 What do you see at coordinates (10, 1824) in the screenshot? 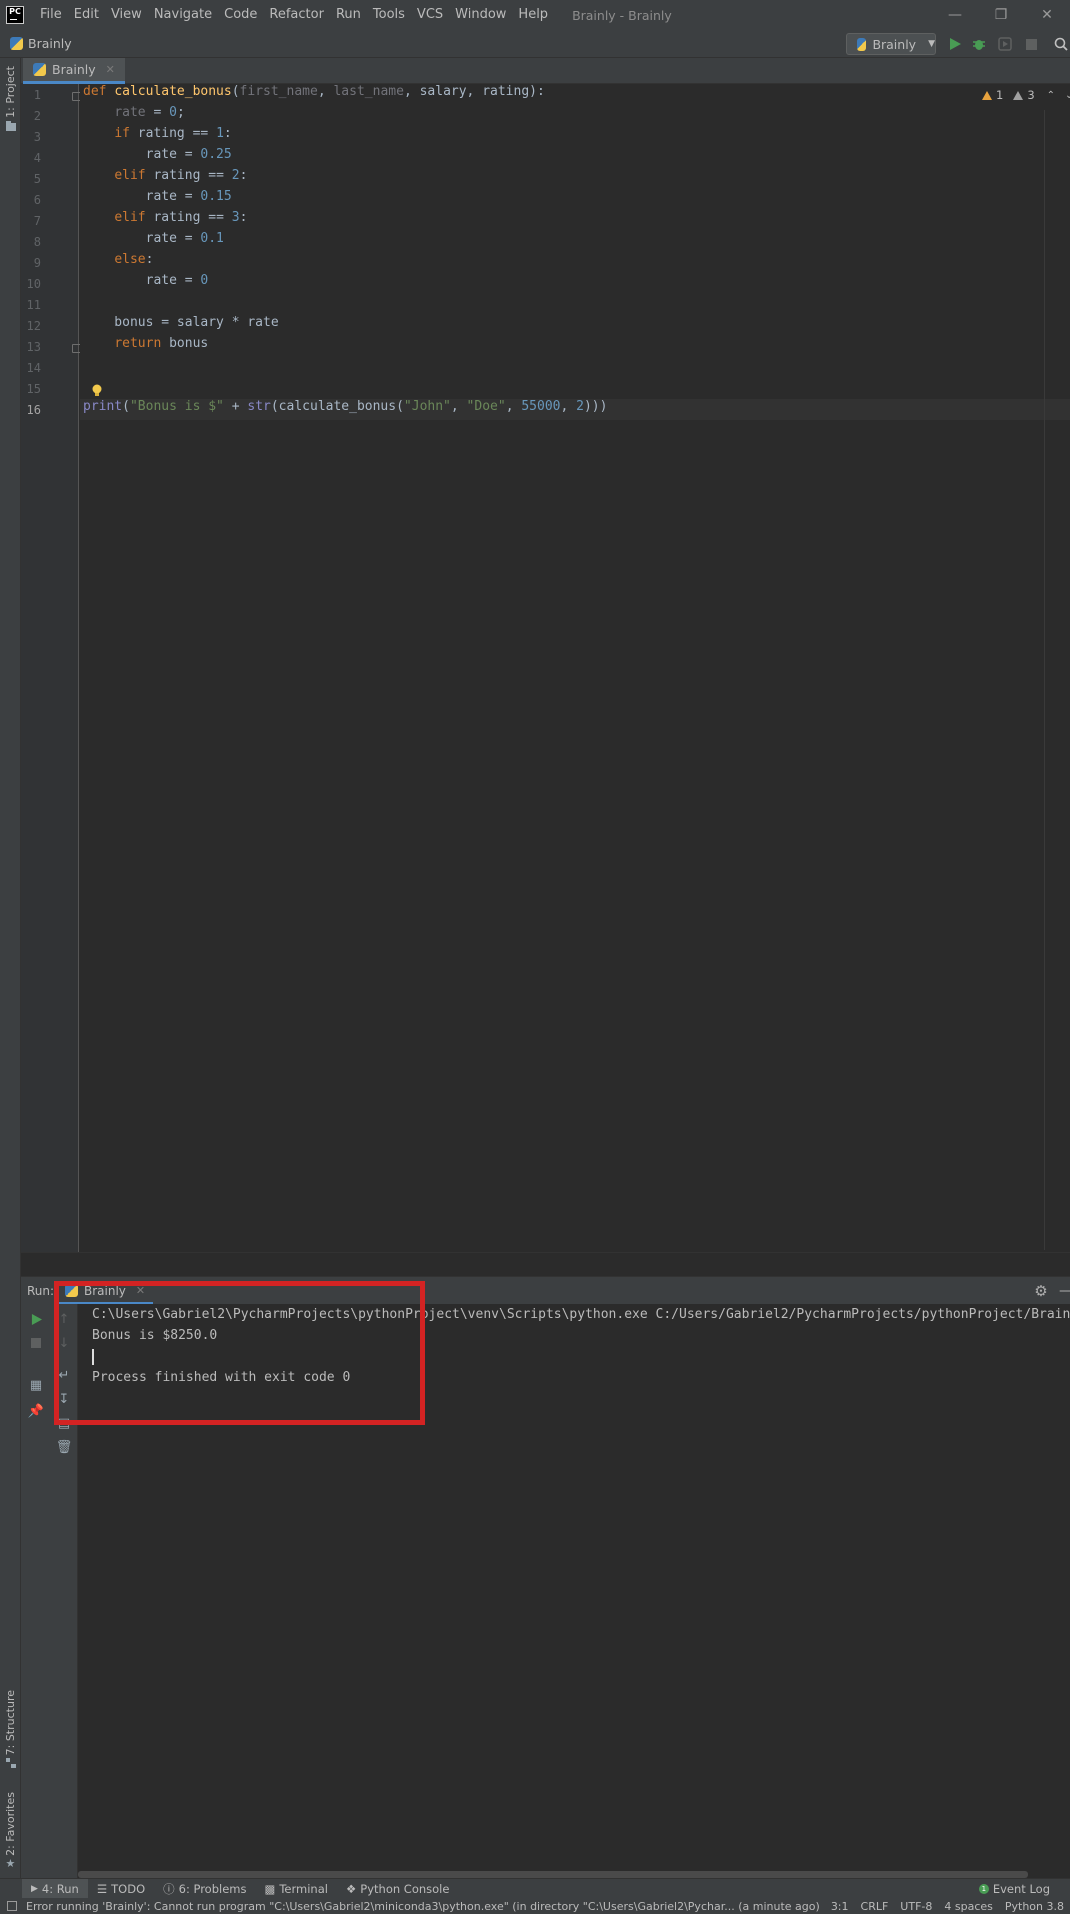
I see `favorites-tab-label: 2: Favorites` at bounding box center [10, 1824].